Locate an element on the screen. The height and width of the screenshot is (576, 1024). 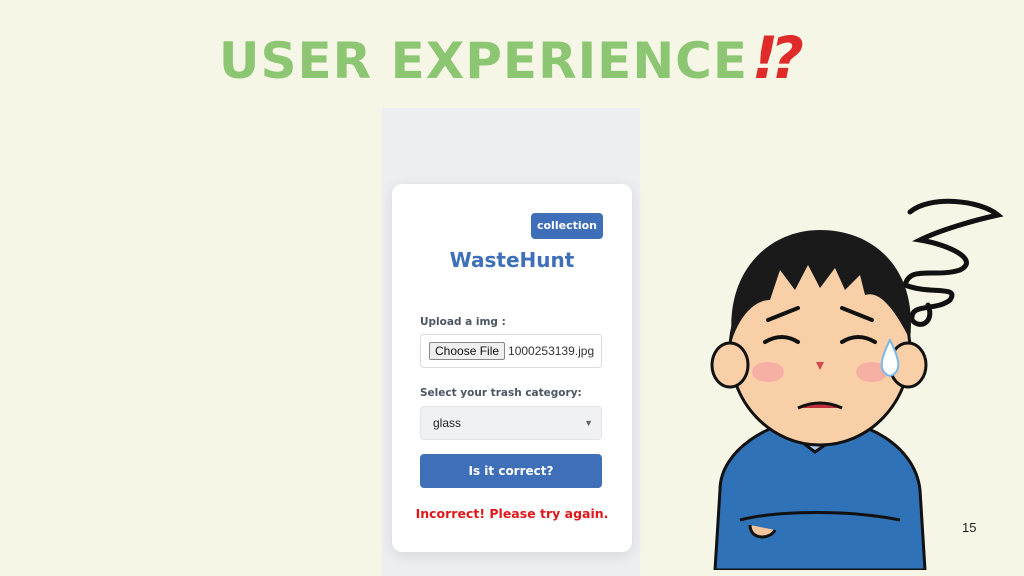
slide-title: USER EXPERIENCE ⁉ is located at coordinates (512, 58).